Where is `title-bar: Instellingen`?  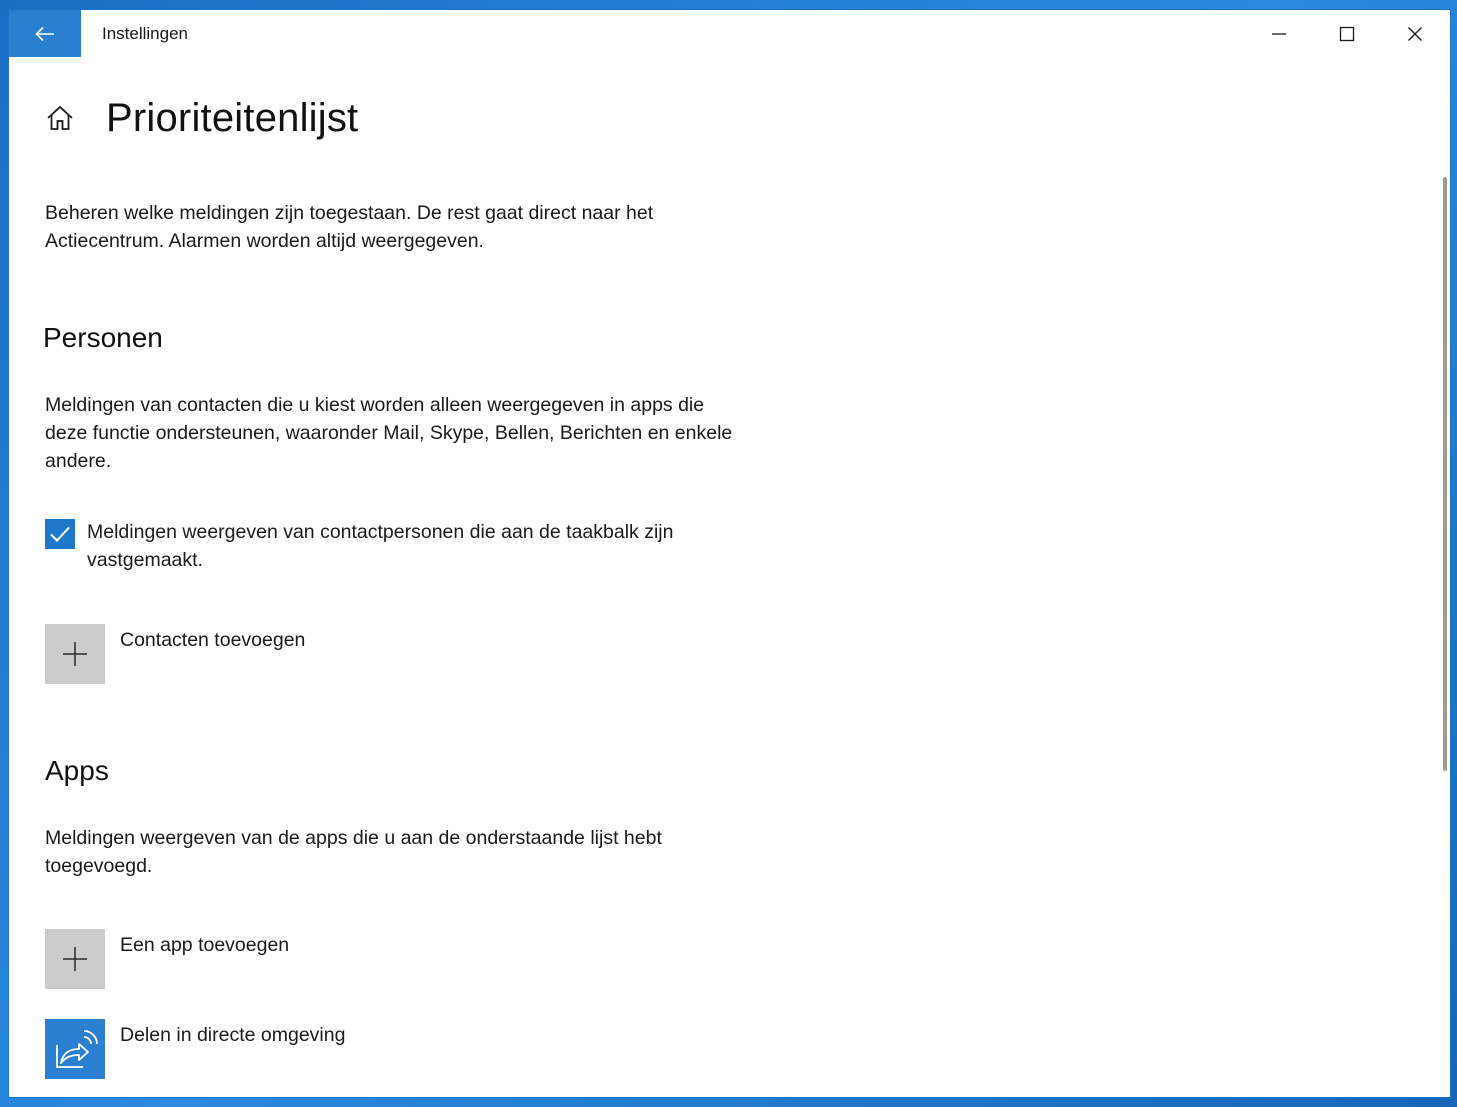
title-bar: Instellingen is located at coordinates (729, 33).